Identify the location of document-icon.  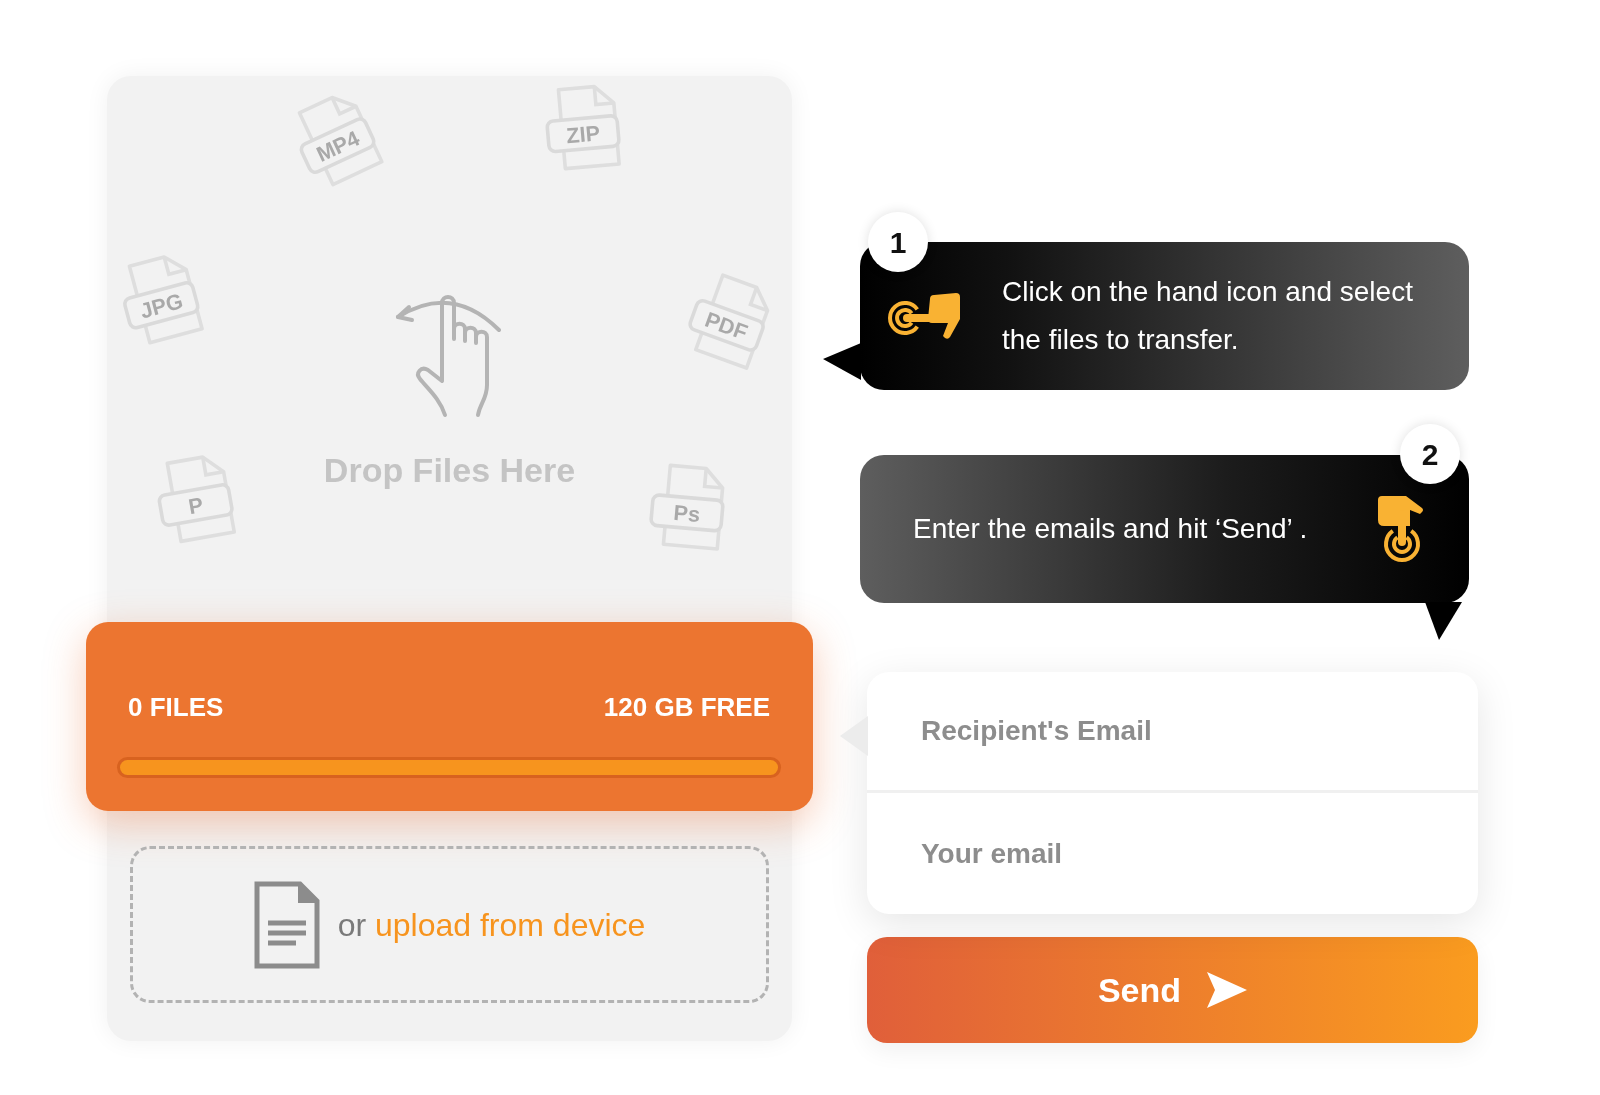
(286, 924).